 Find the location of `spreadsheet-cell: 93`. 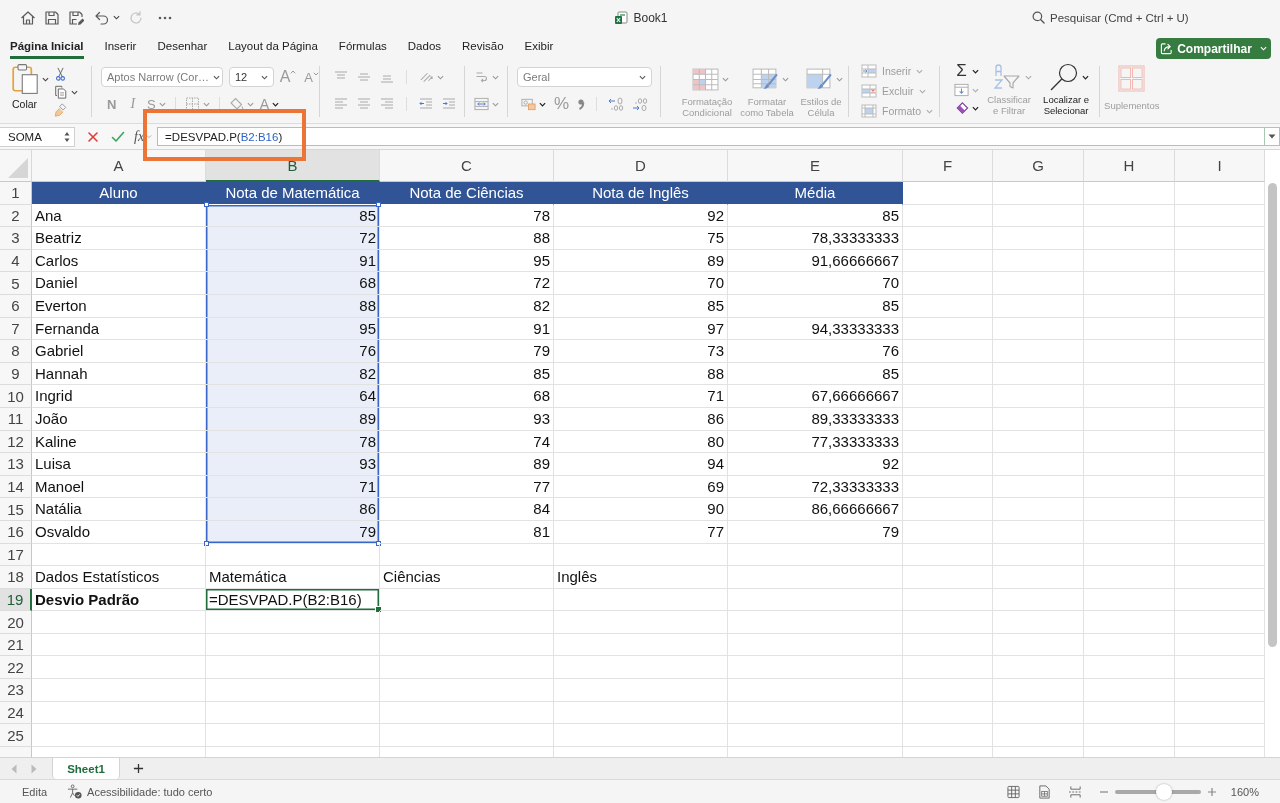

spreadsheet-cell: 93 is located at coordinates (467, 419).